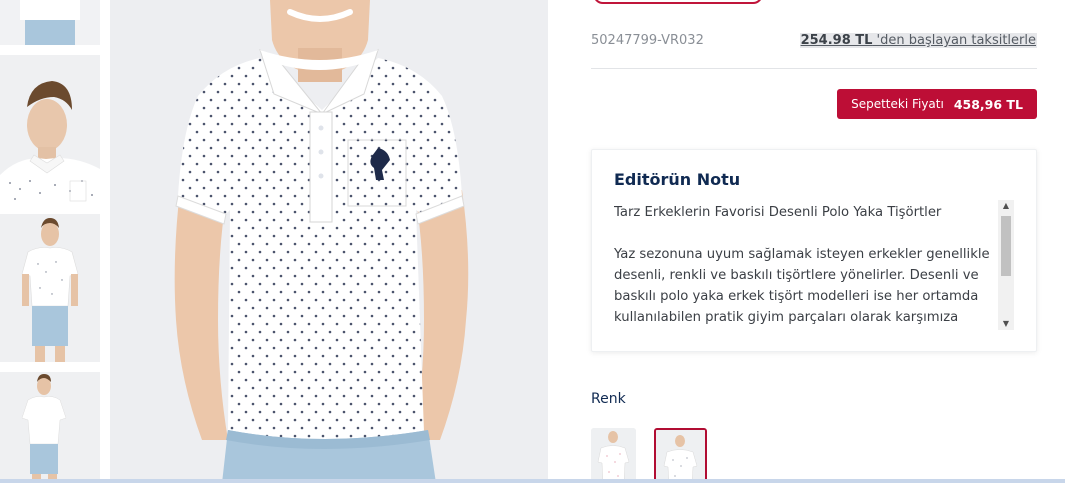 The width and height of the screenshot is (1065, 483). I want to click on scroll-up-arrow-icon: ▲, so click(1006, 206).